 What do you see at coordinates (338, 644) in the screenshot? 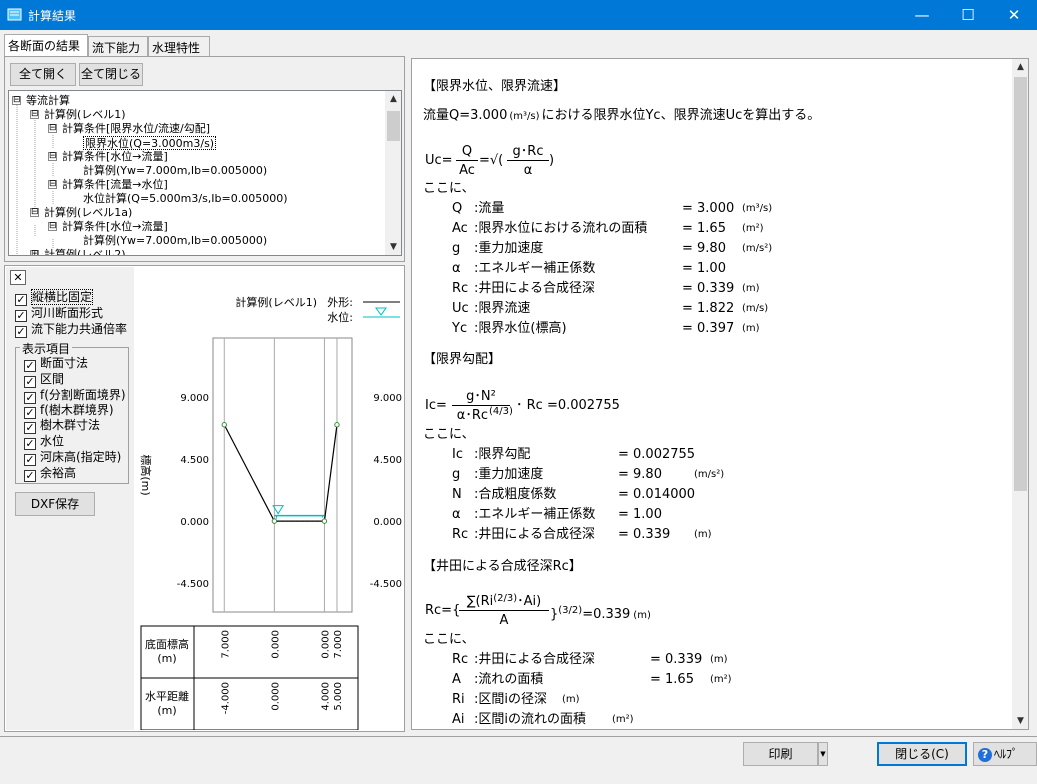
I see `table-elevation-value: 7.000` at bounding box center [338, 644].